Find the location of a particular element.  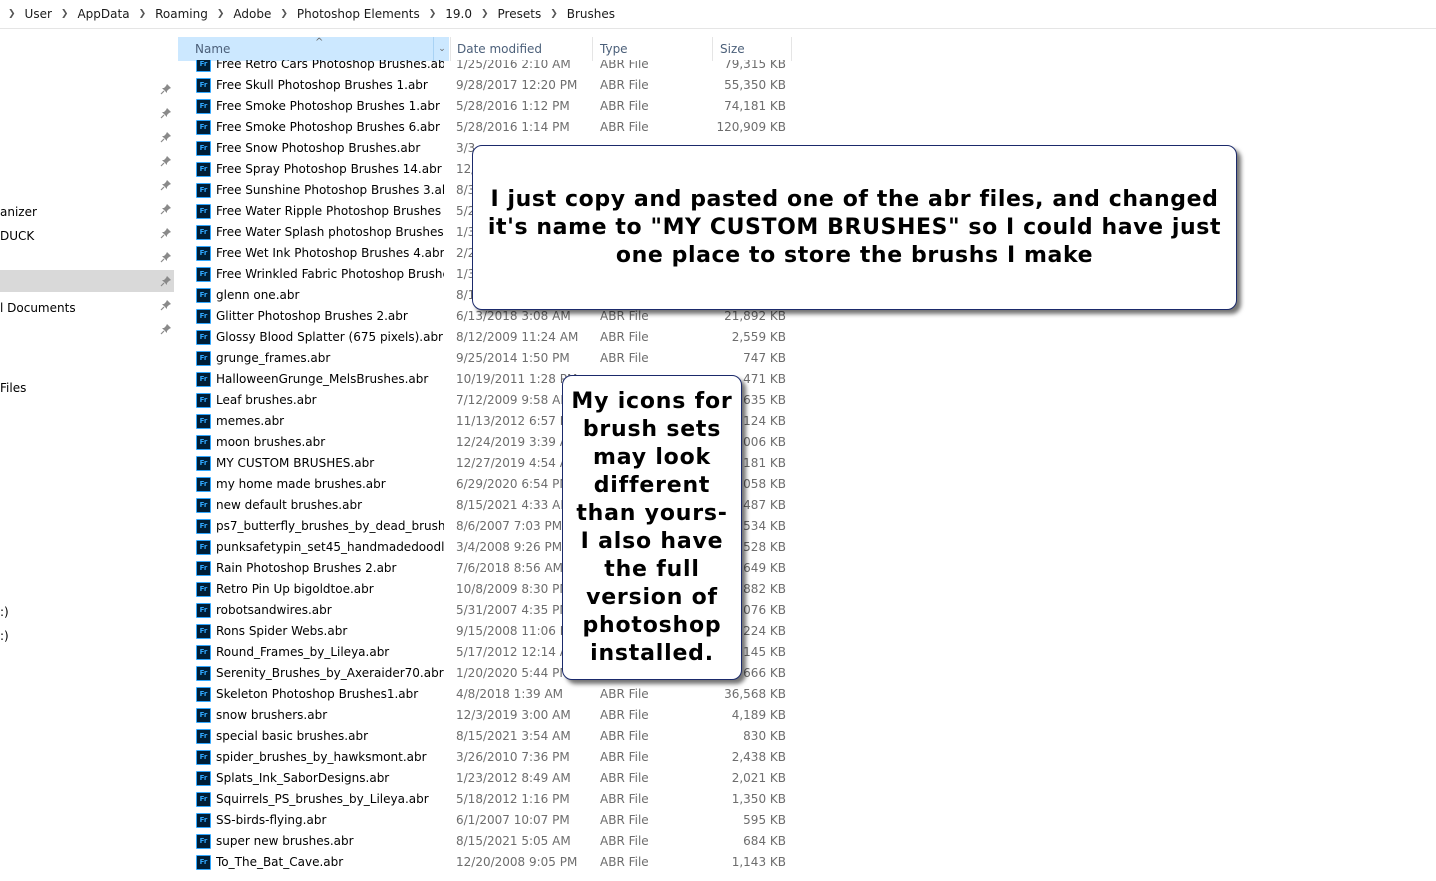

file-name: robotsandwires.abr is located at coordinates (274, 610).